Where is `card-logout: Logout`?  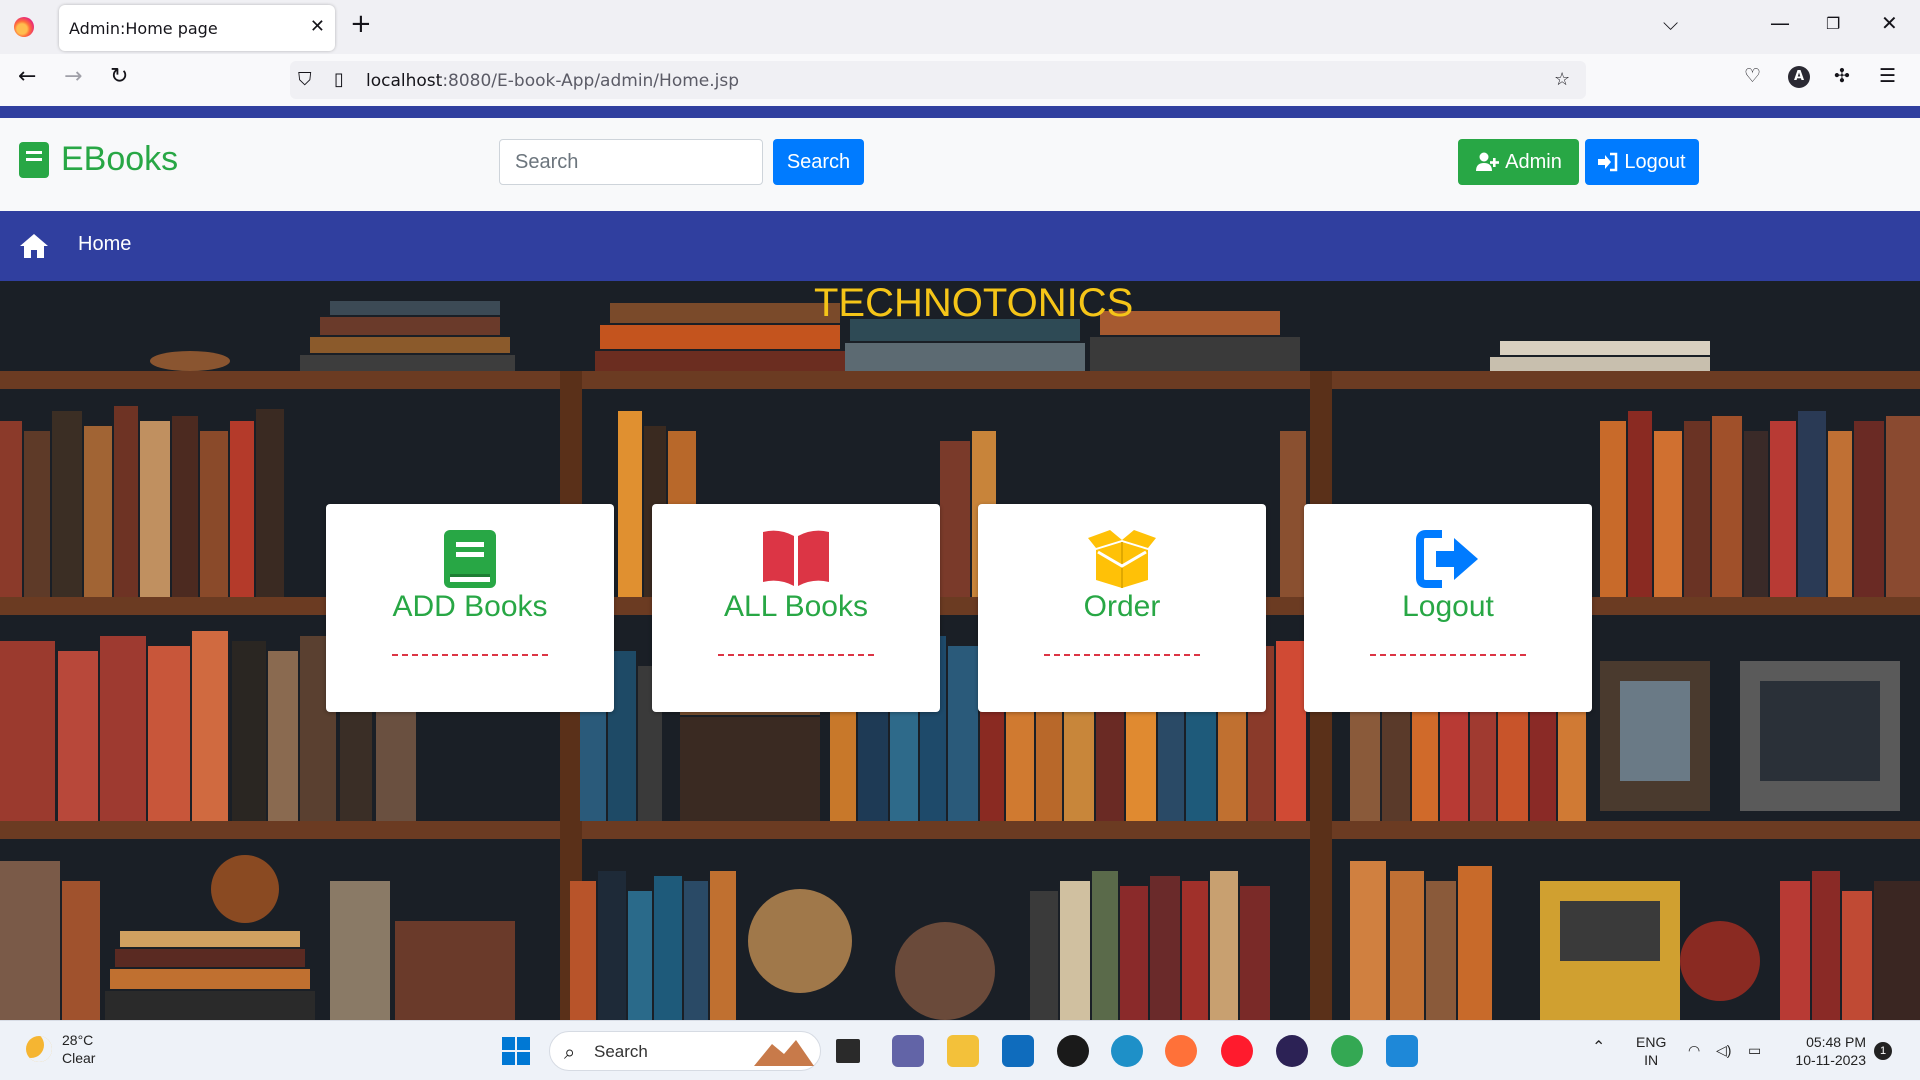 card-logout: Logout is located at coordinates (1448, 608).